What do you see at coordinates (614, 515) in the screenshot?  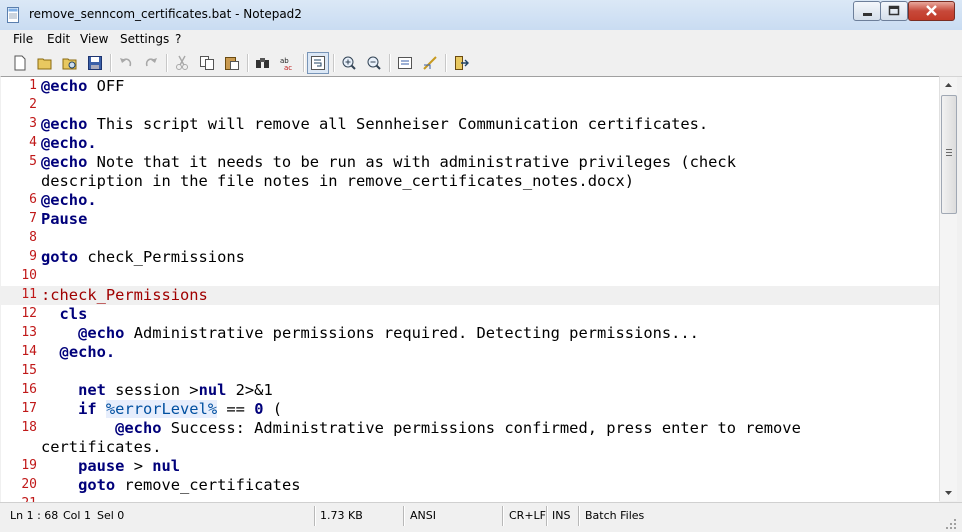 I see `status-lexer: Batch Files` at bounding box center [614, 515].